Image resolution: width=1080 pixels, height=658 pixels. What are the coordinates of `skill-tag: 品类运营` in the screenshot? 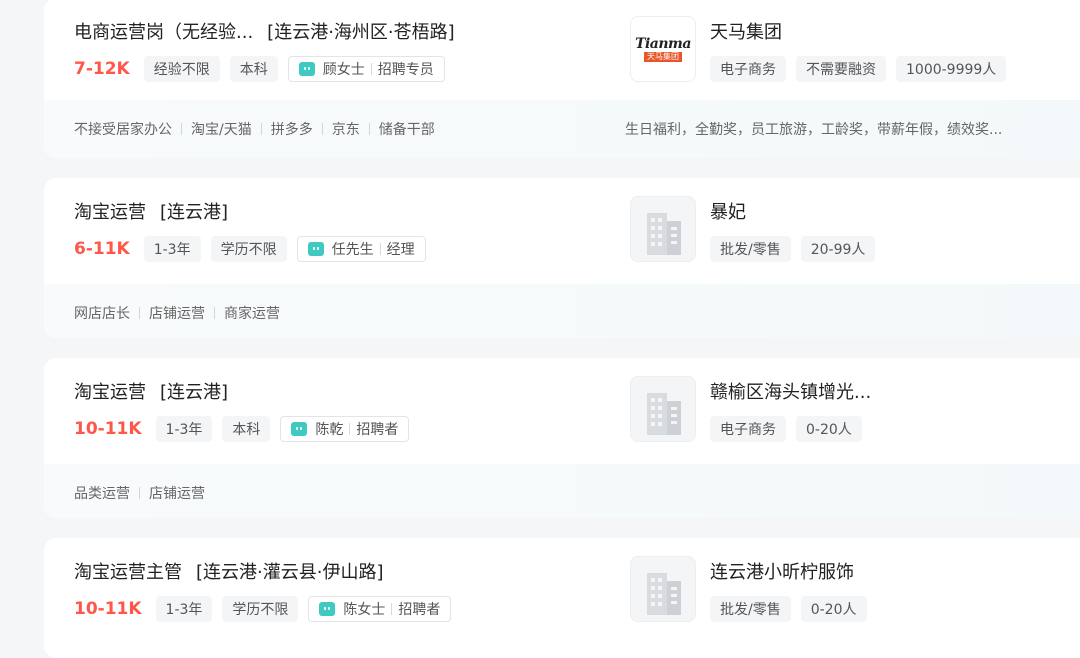 It's located at (102, 494).